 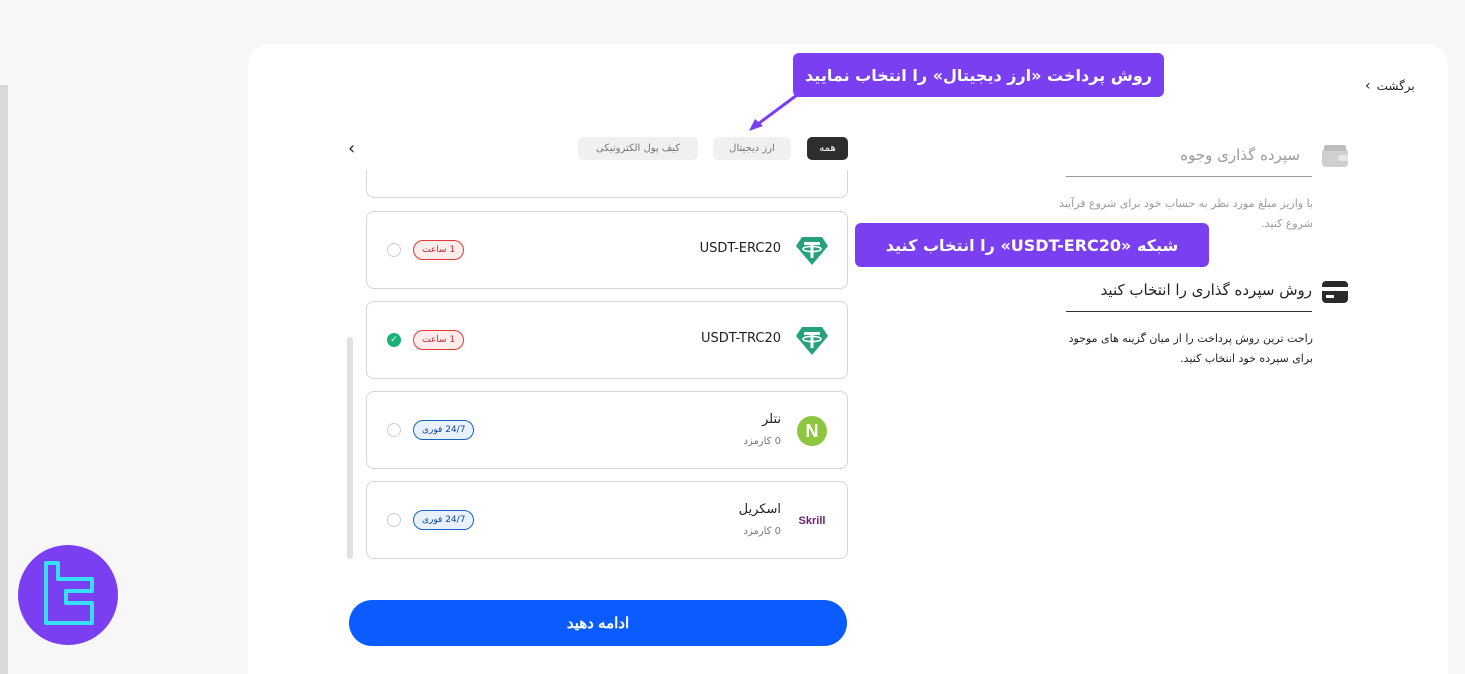 I want to click on method-usdt-trc20: USDT-TRC20 1 ساعت ✓, so click(x=607, y=340).